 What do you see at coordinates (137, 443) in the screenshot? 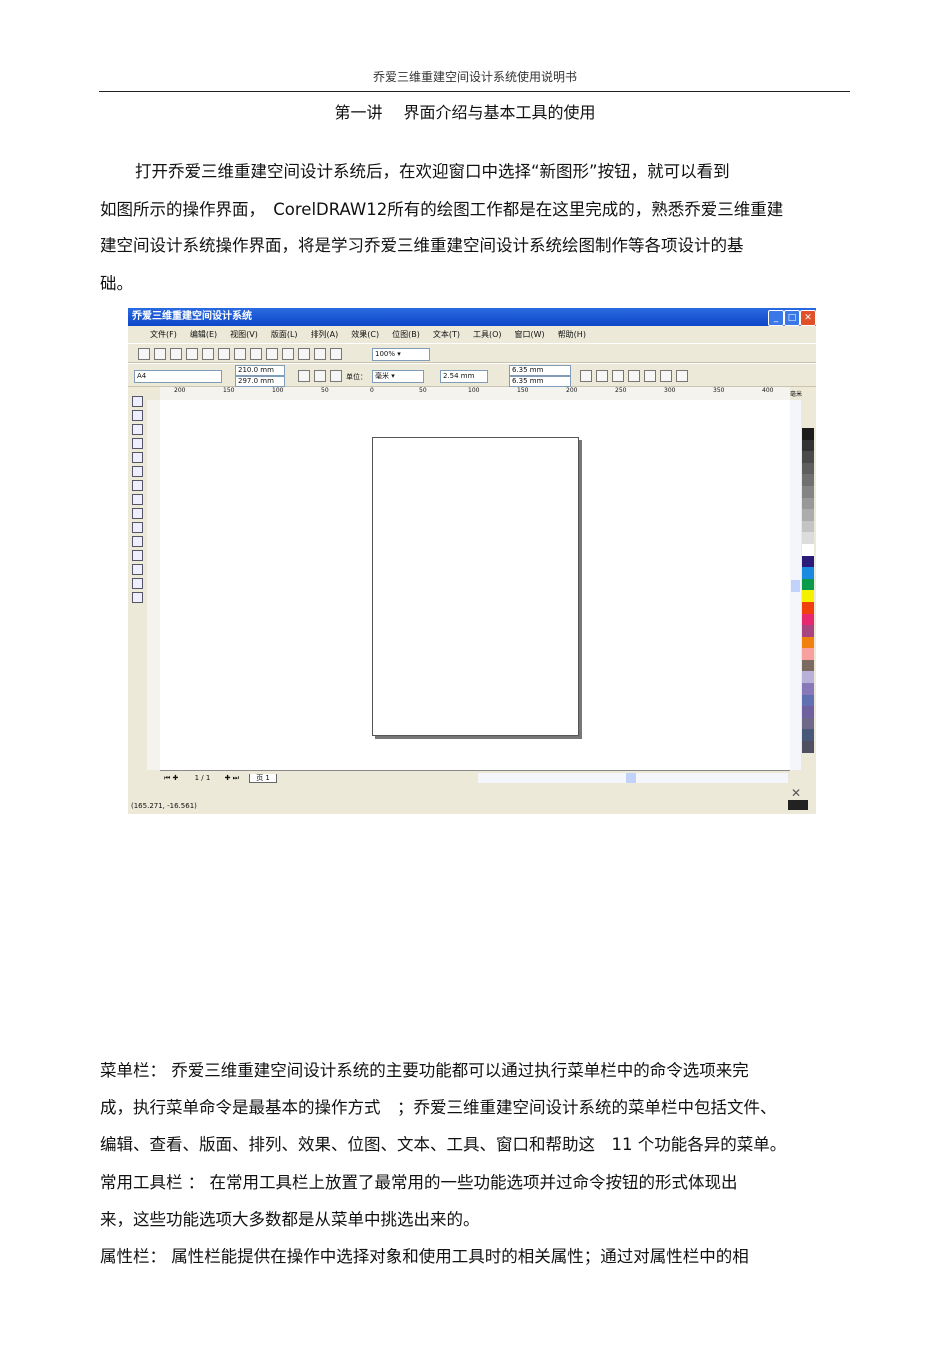
I see `freehand-tool-icon` at bounding box center [137, 443].